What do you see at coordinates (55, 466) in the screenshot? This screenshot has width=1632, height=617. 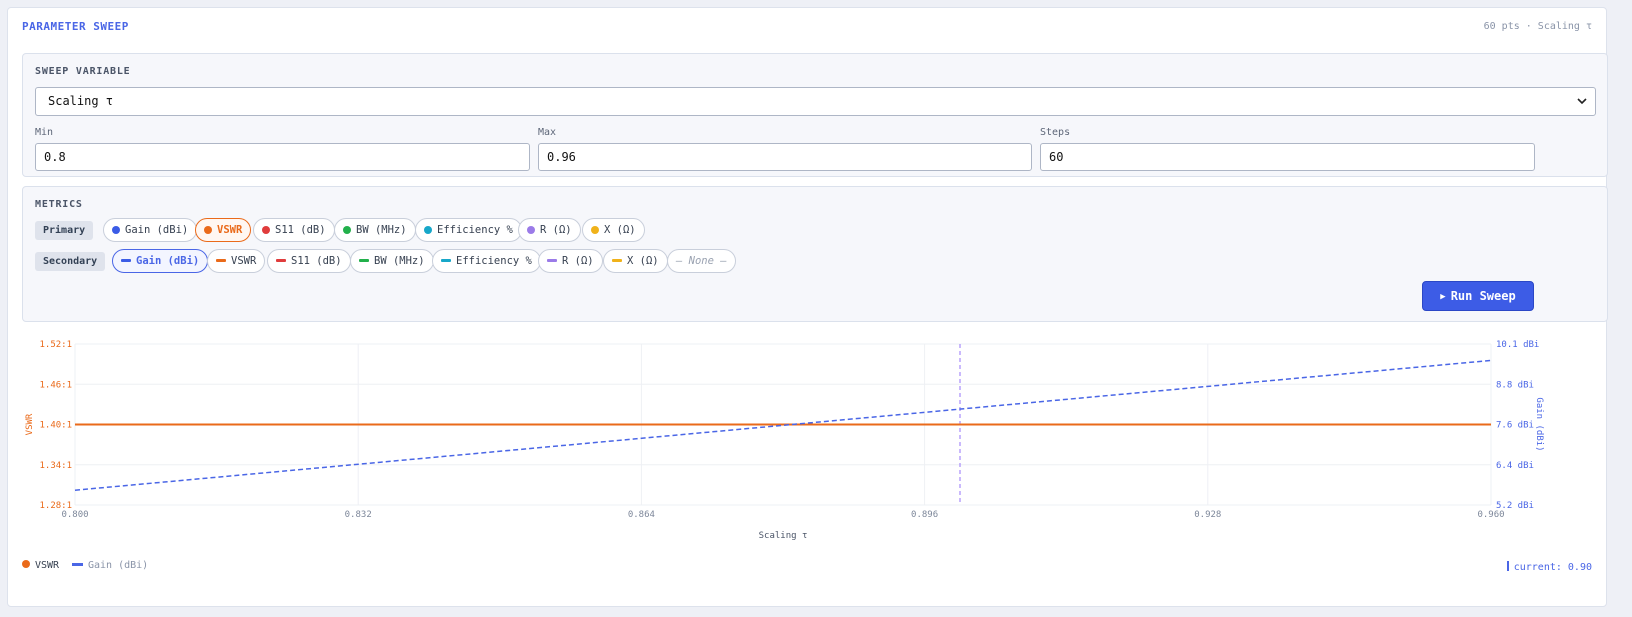 I see `y-left-tick-label: 1.34:1` at bounding box center [55, 466].